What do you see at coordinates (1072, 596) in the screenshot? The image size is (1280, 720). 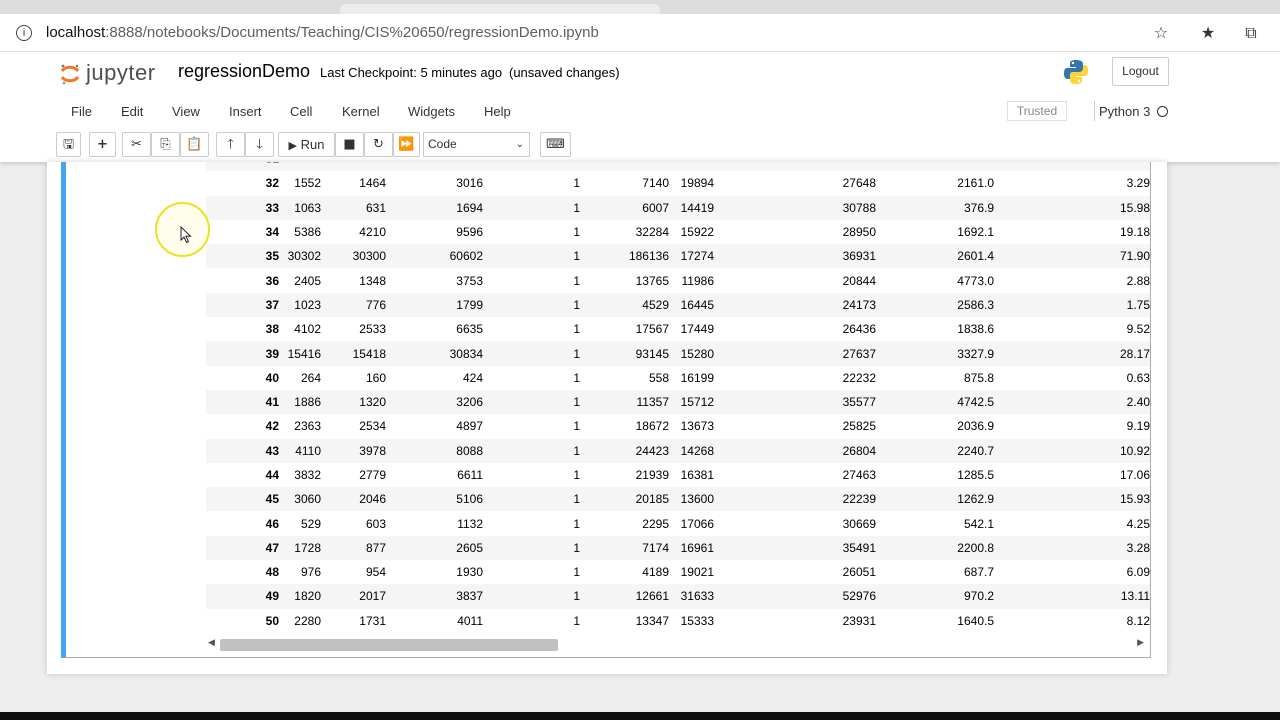 I see `table-cell: 13.11` at bounding box center [1072, 596].